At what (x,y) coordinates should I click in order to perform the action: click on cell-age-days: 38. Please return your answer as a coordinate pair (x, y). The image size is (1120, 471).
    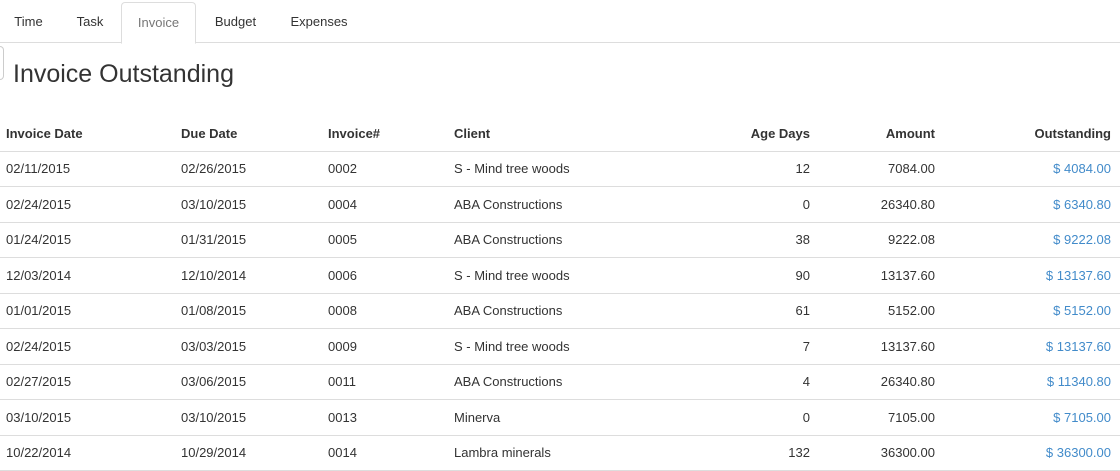
    Looking at the image, I should click on (741, 240).